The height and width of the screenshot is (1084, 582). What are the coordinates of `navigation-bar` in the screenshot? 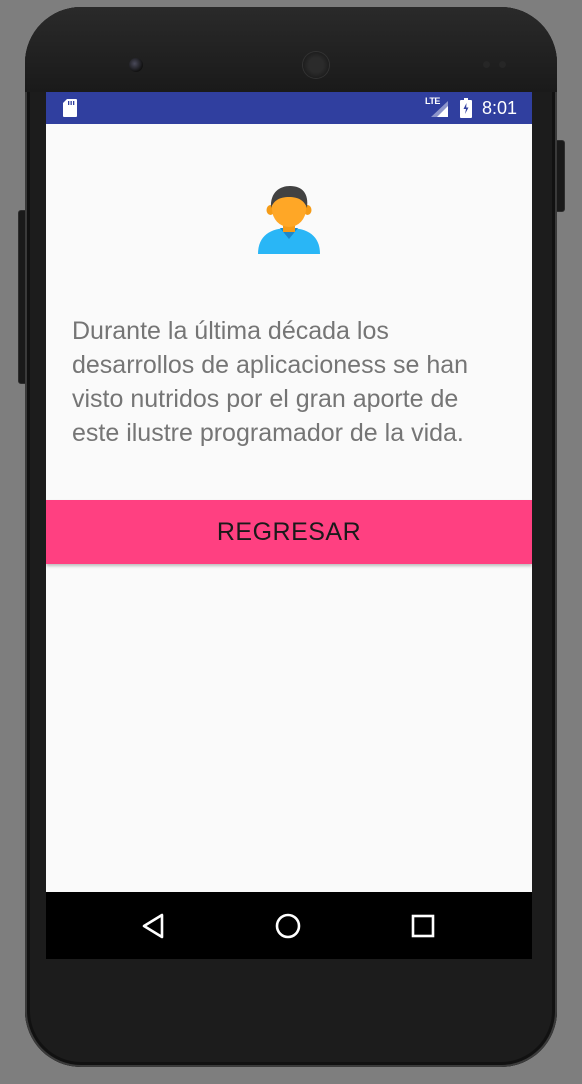 It's located at (289, 925).